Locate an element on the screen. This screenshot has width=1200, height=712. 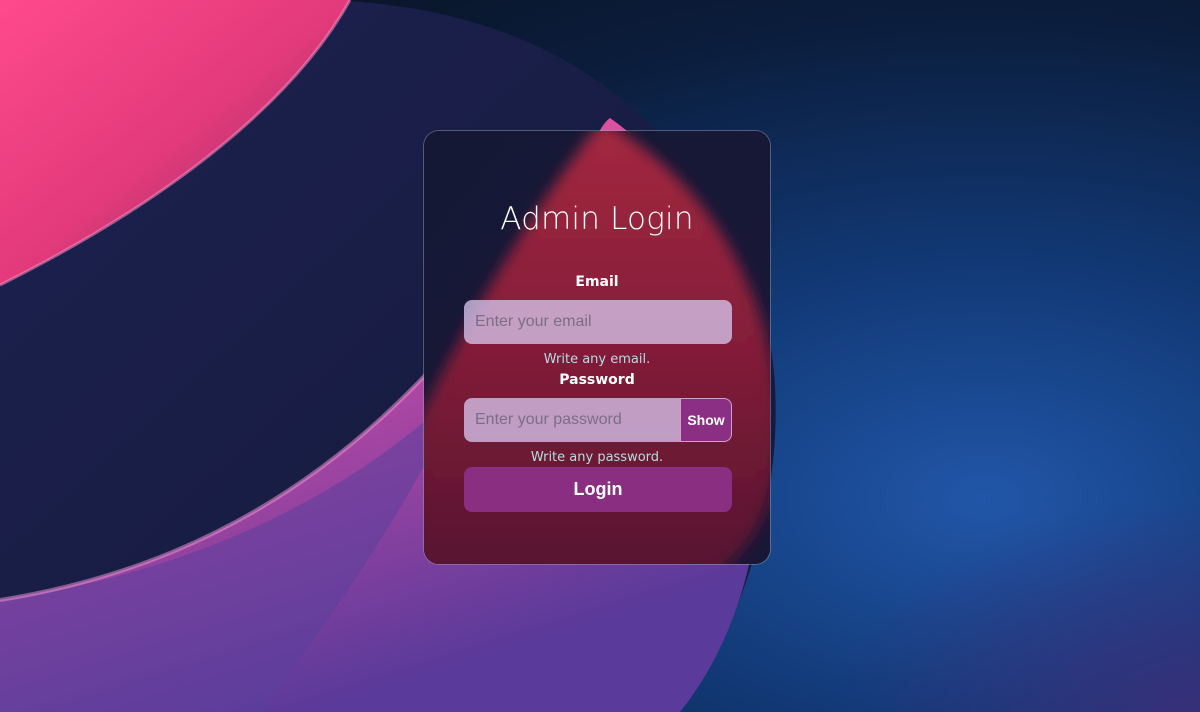
password-field-wrapper: Show is located at coordinates (598, 420).